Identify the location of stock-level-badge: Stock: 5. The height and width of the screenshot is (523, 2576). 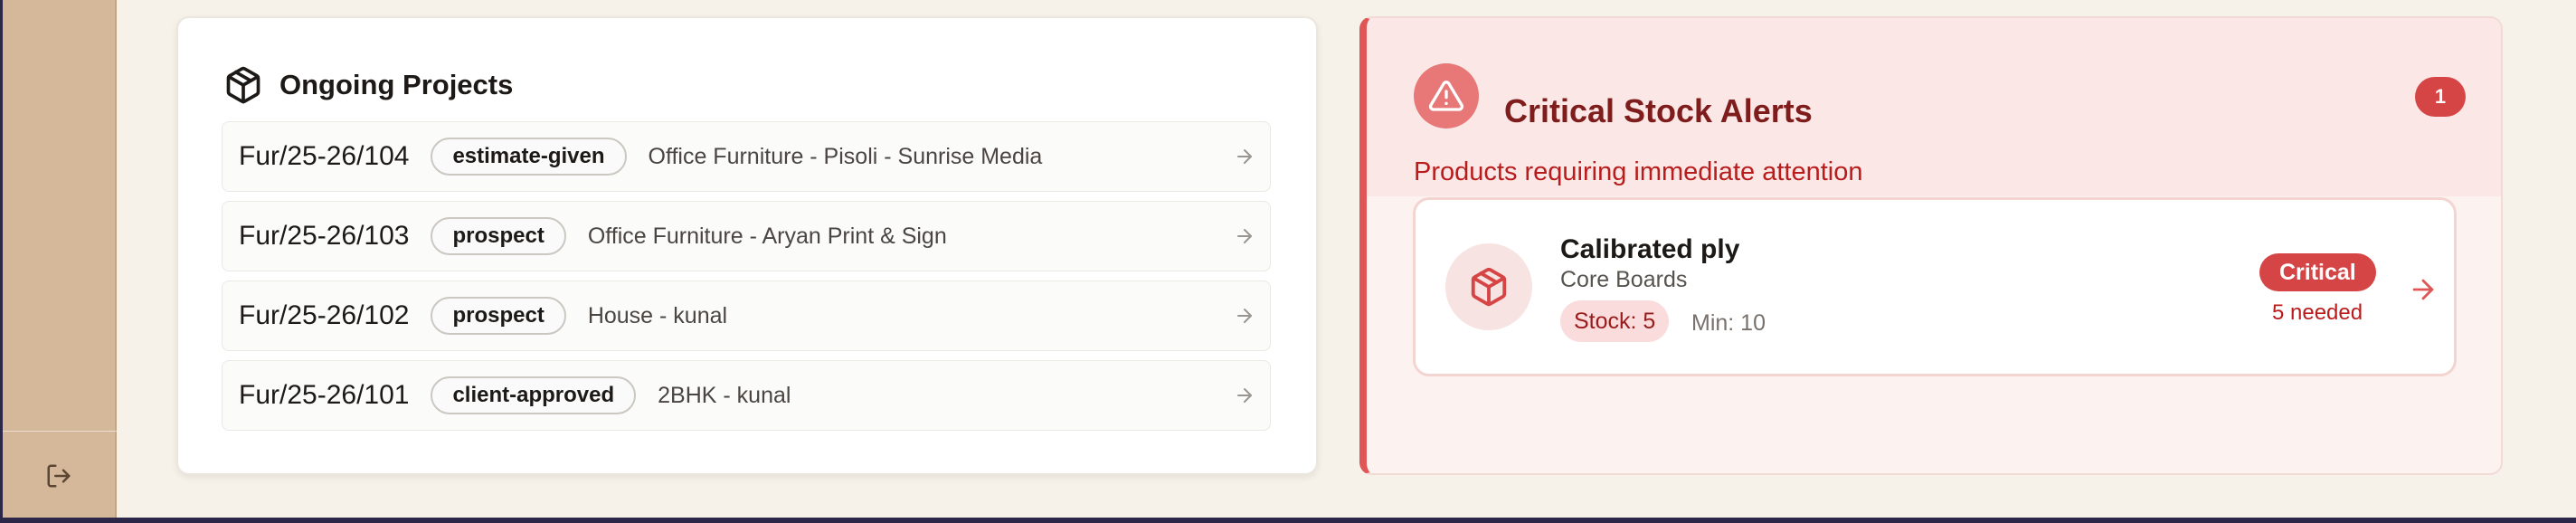
(1615, 321).